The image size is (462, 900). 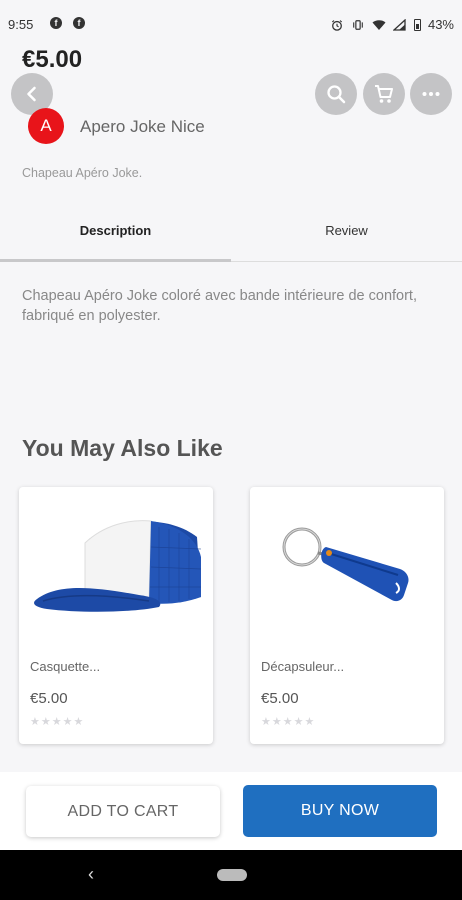 I want to click on more-button, so click(x=431, y=94).